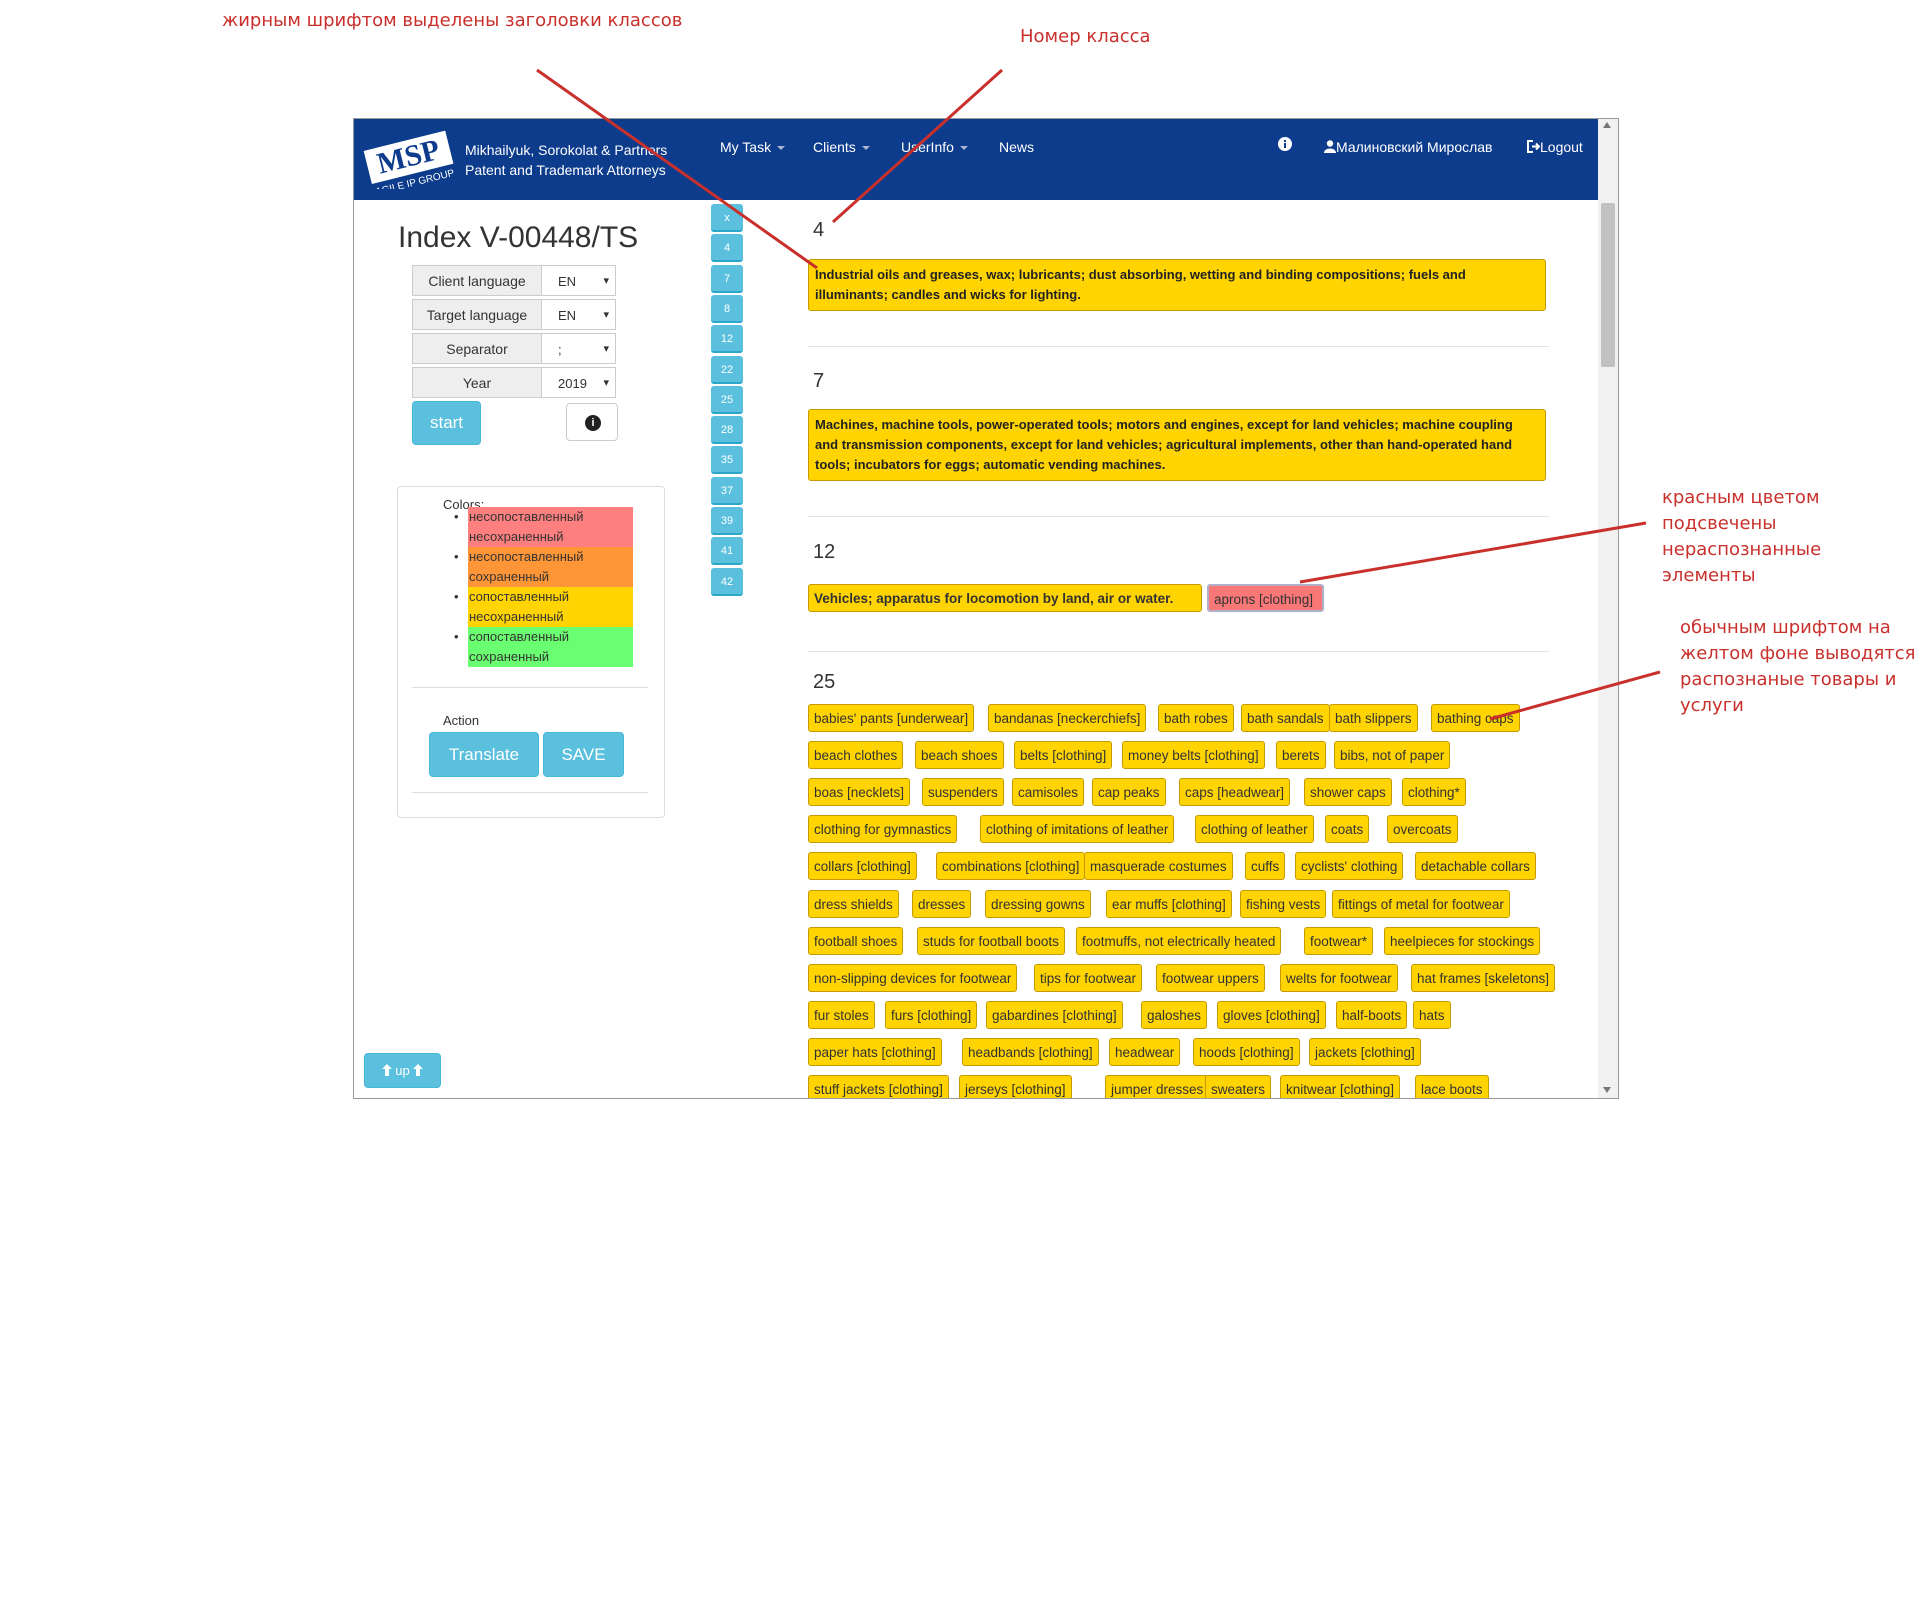  I want to click on recognized-item: headbands [clothing], so click(1030, 1051).